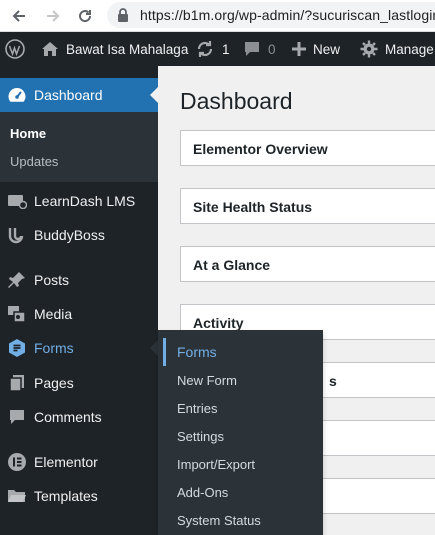 This screenshot has height=535, width=435. Describe the element at coordinates (17, 201) in the screenshot. I see `learndash-icon` at that location.